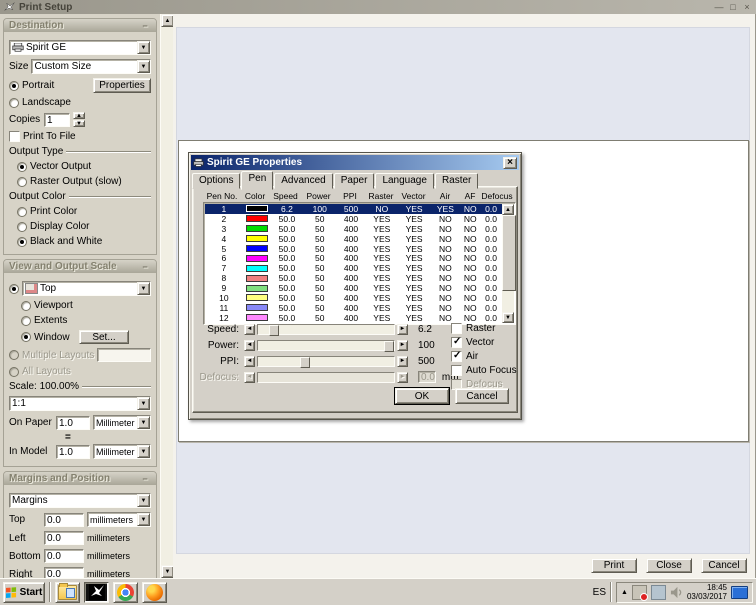 The width and height of the screenshot is (756, 605). Describe the element at coordinates (508, 209) in the screenshot. I see `scroll-up-icon` at that location.